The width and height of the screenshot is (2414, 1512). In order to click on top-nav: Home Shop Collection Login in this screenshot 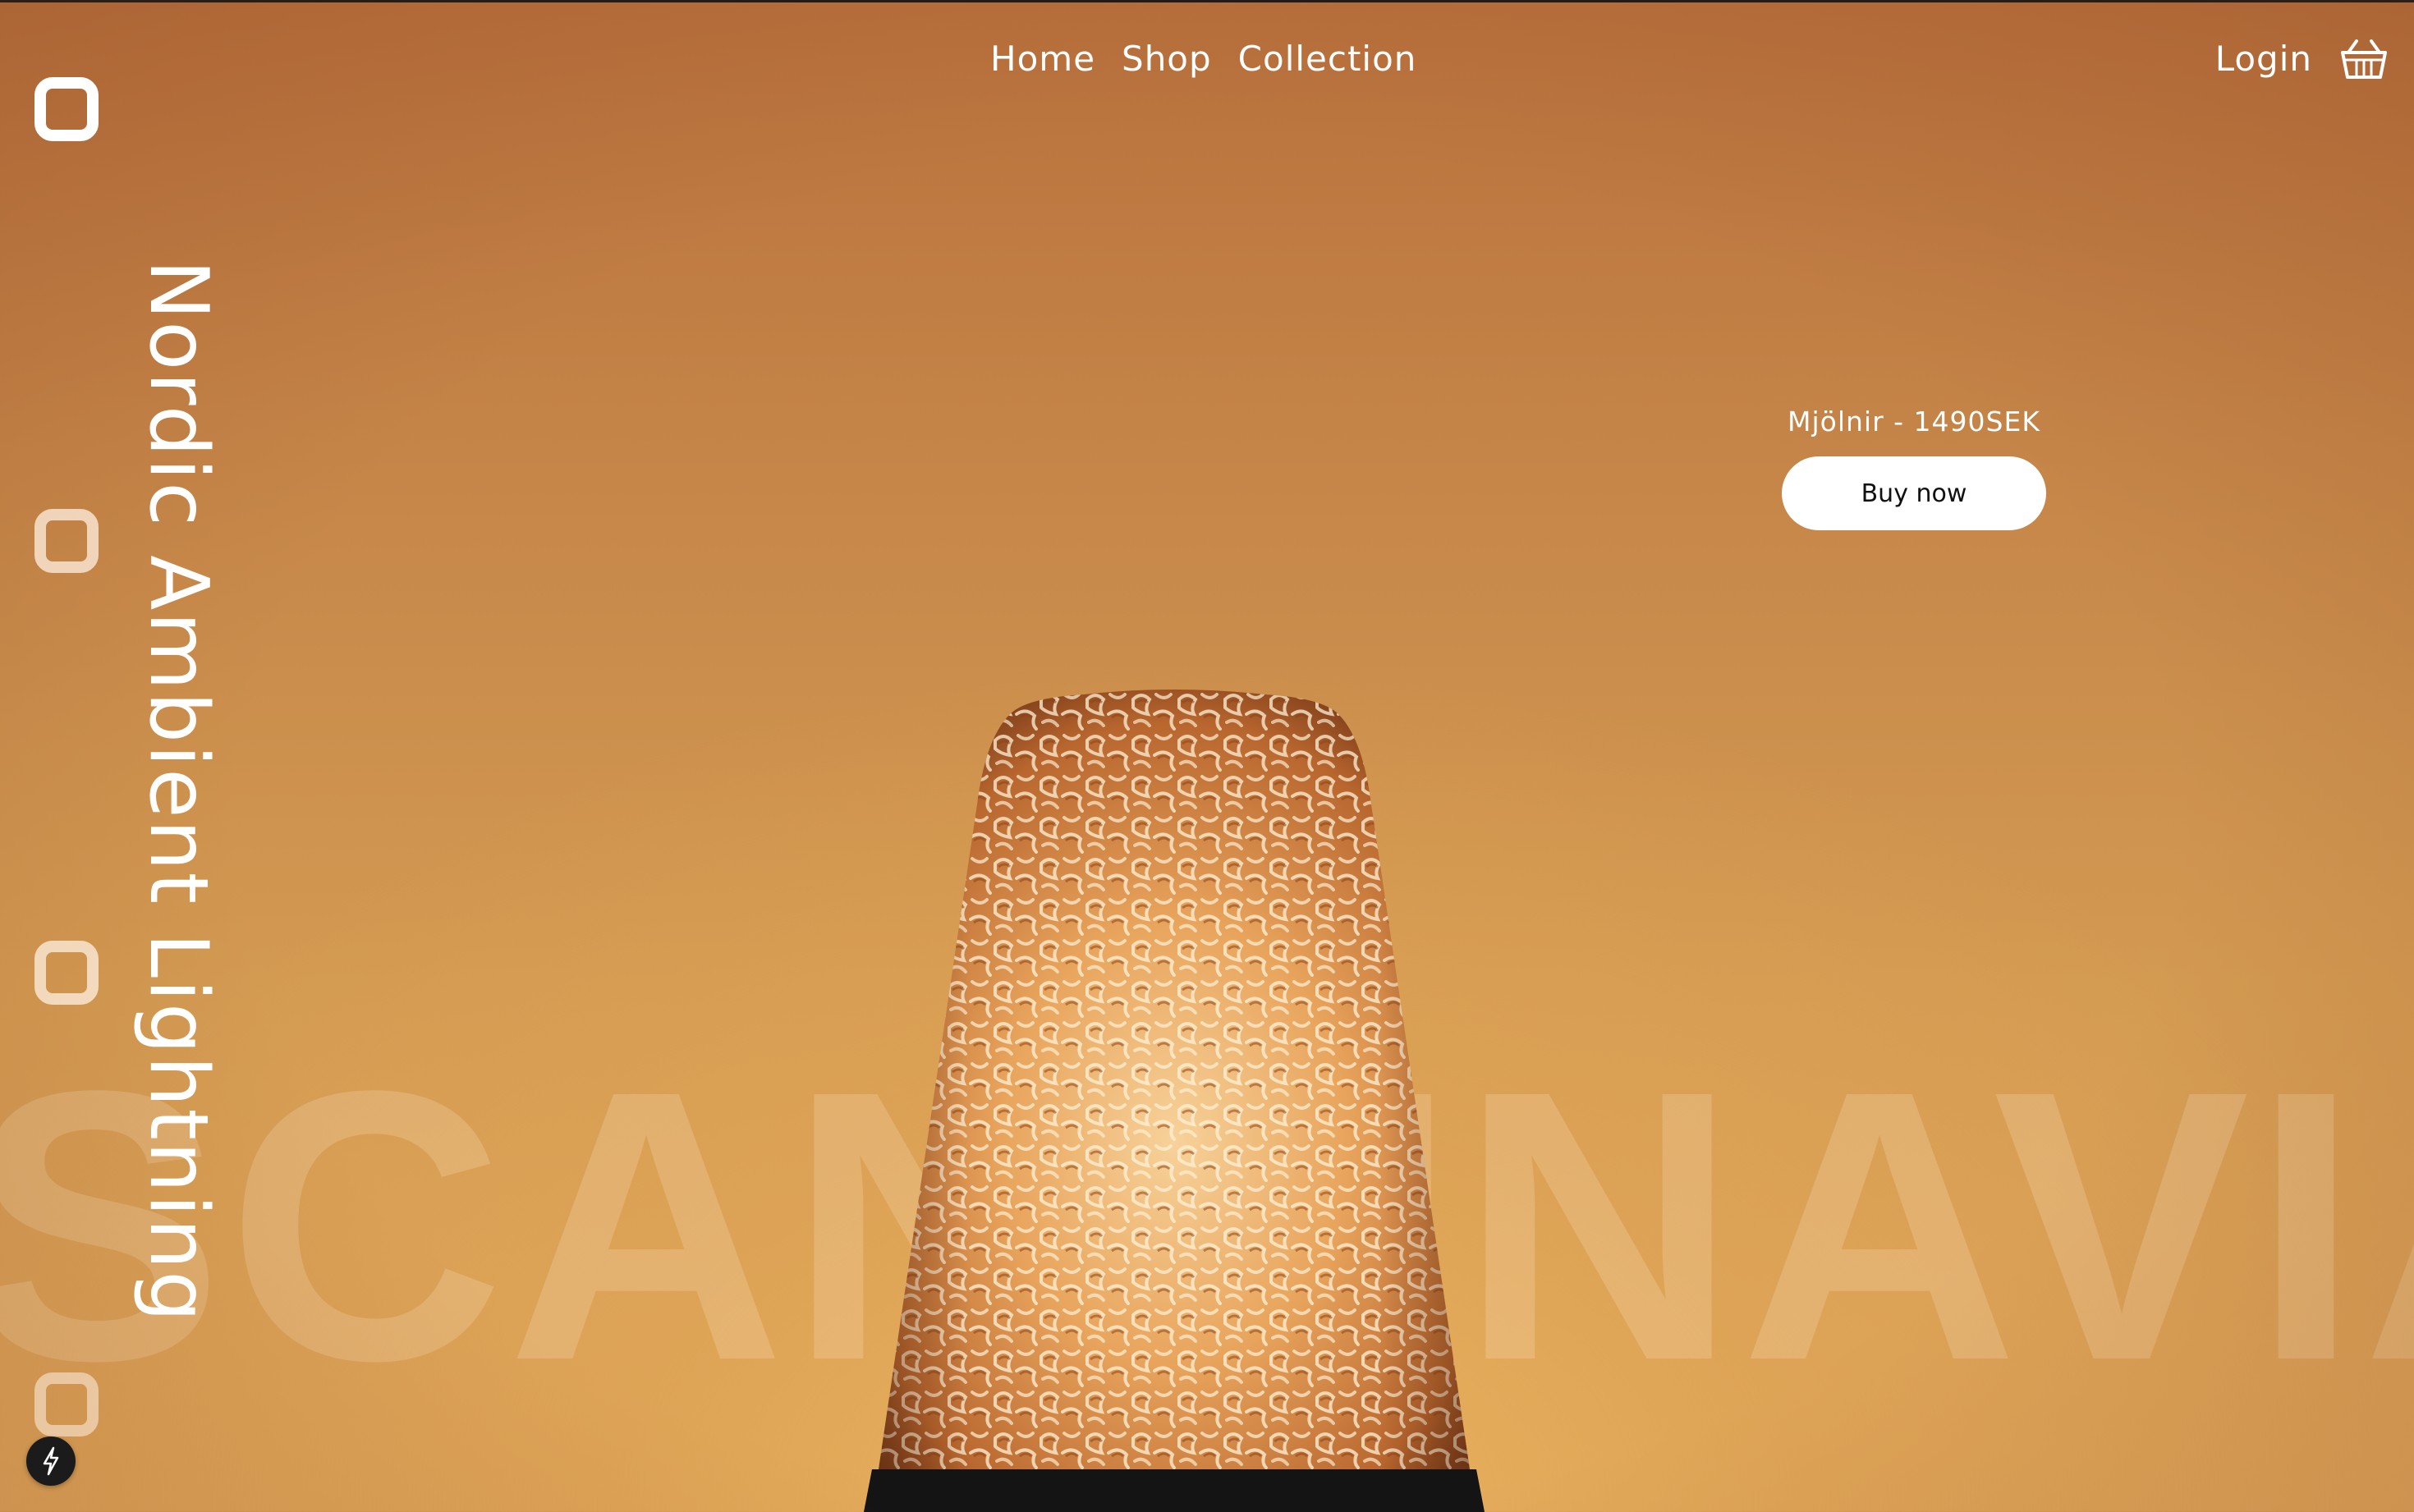, I will do `click(1207, 59)`.